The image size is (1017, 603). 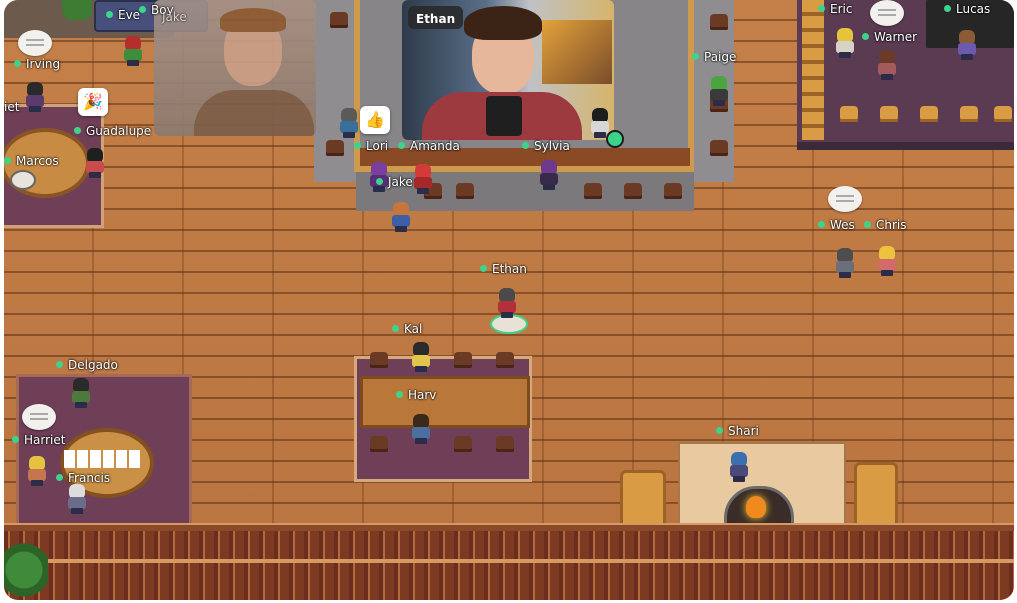 What do you see at coordinates (887, 261) in the screenshot?
I see `avatar-chris` at bounding box center [887, 261].